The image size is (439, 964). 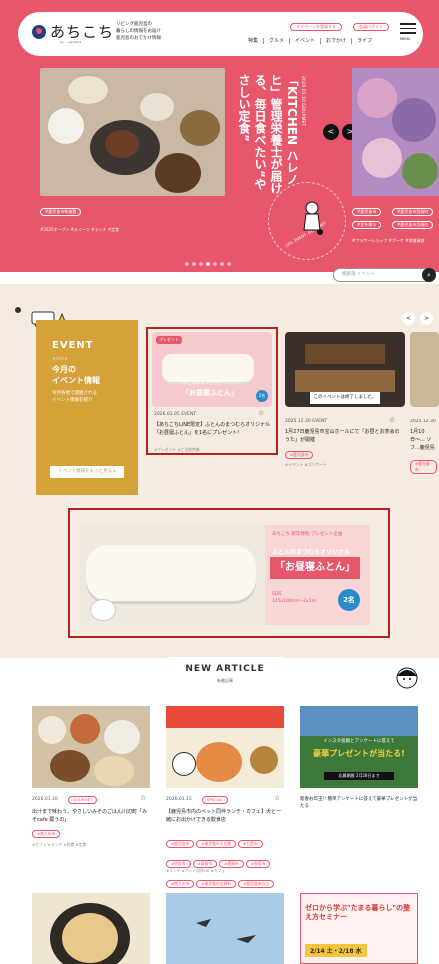 I want to click on nav-item-event: イベント, so click(x=306, y=41).